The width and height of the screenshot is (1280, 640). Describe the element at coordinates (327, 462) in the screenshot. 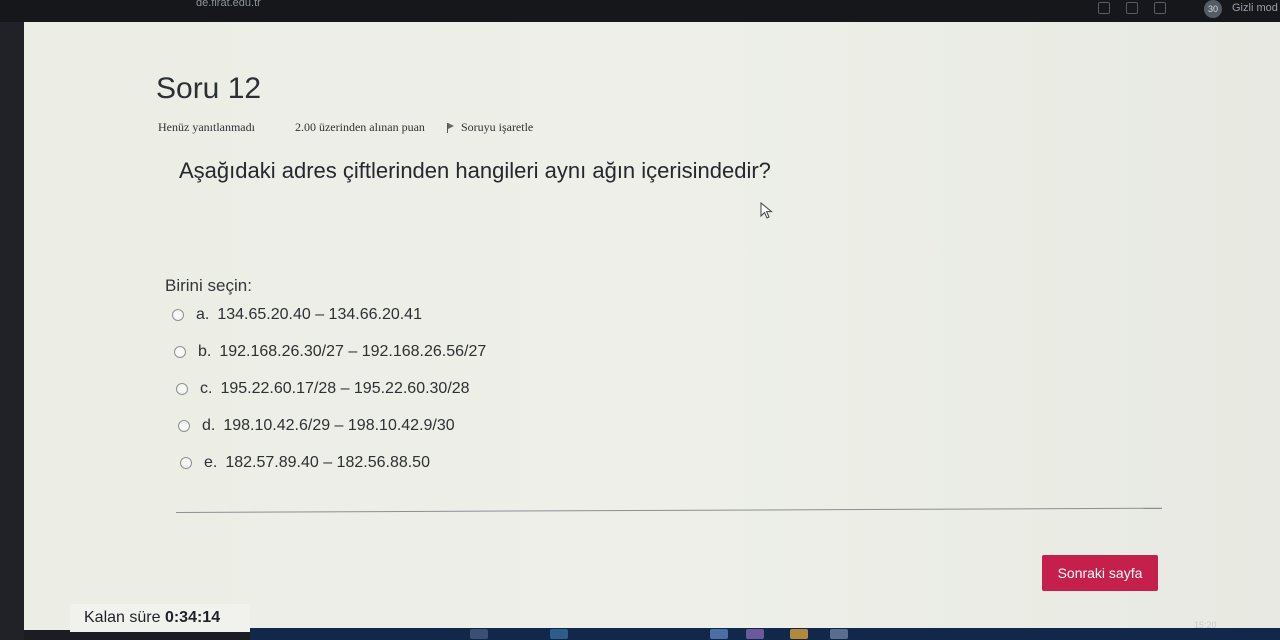

I see `answer-text: 182.57.89.40 – 182.56.88.50` at that location.